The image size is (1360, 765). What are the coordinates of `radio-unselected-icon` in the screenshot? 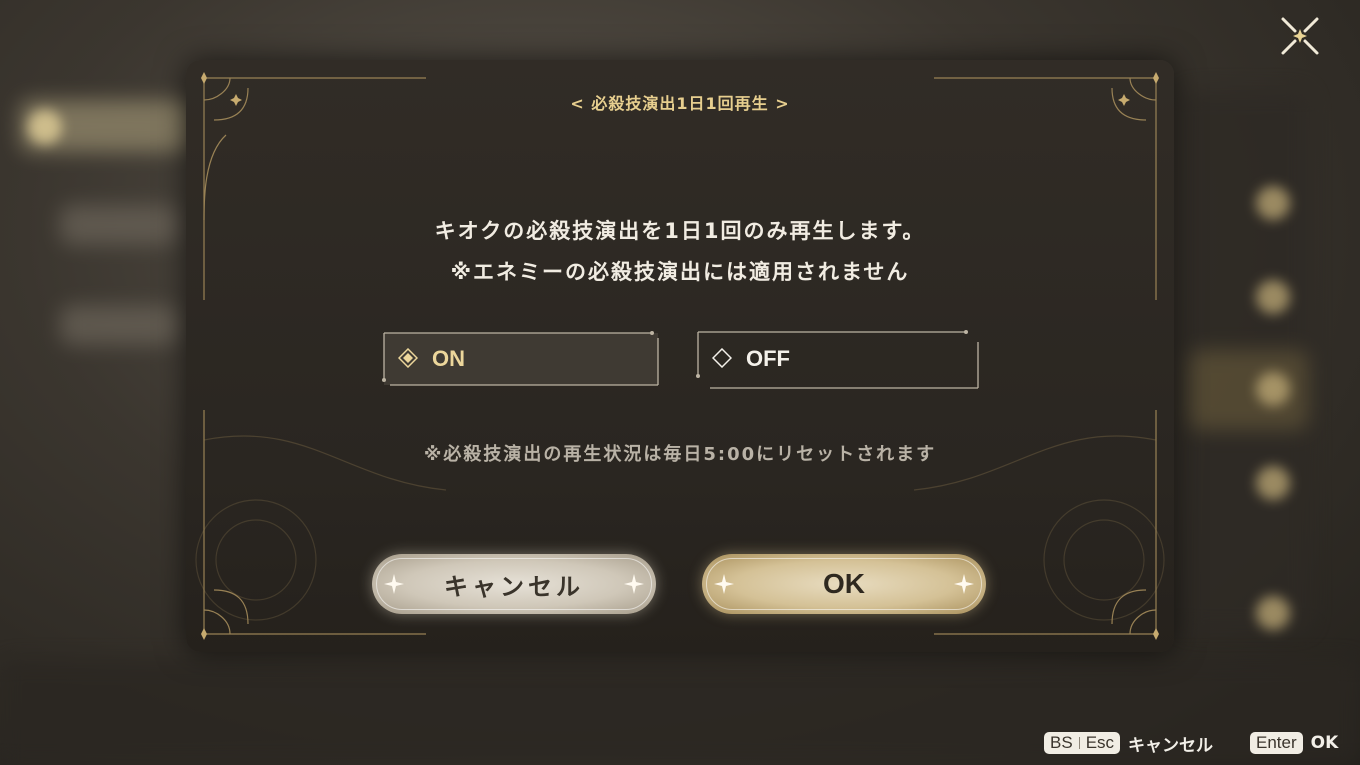 It's located at (722, 358).